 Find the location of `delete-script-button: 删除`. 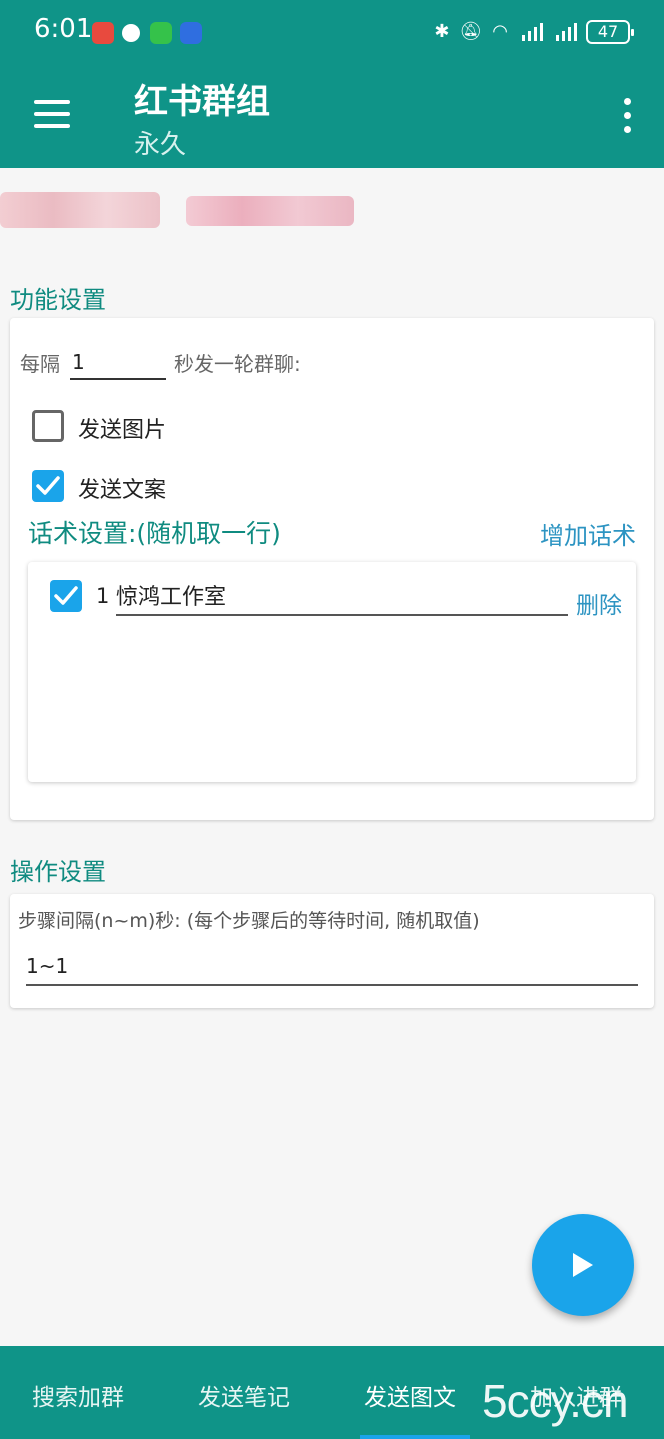

delete-script-button: 删除 is located at coordinates (599, 603).